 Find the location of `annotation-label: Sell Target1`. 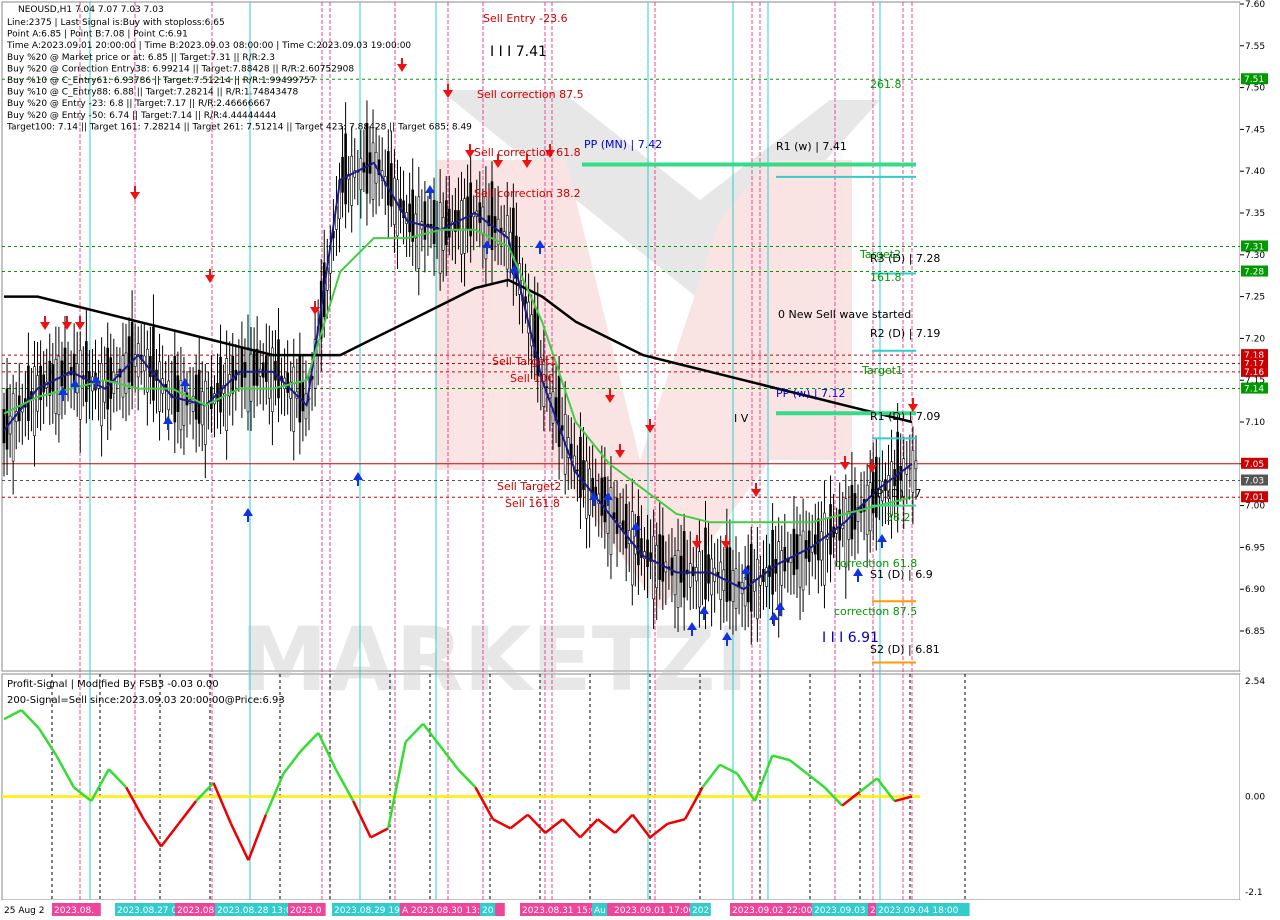

annotation-label: Sell Target1 is located at coordinates (524, 361).